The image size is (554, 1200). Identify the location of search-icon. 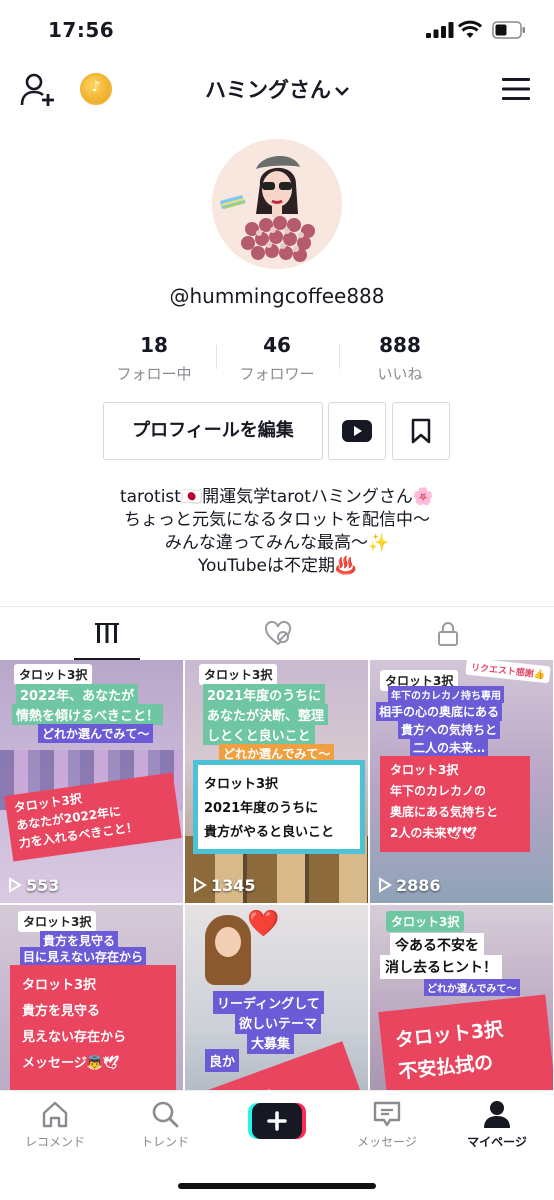
(165, 1114).